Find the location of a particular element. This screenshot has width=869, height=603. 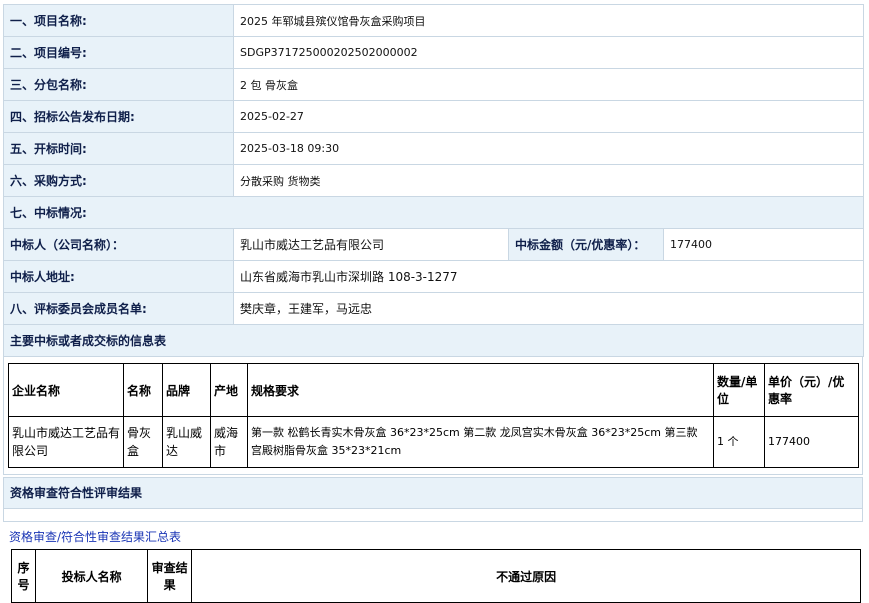

opening-time-value: 2025-03-18 09:30 is located at coordinates (548, 148).